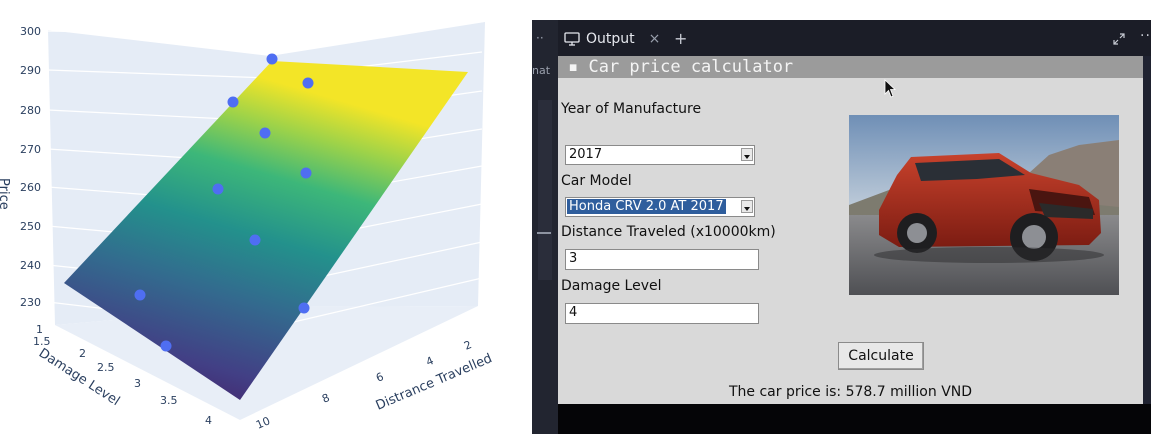 The width and height of the screenshot is (1151, 434). Describe the element at coordinates (434, 382) in the screenshot. I see `y-axis-title: Distrance Travelled` at that location.